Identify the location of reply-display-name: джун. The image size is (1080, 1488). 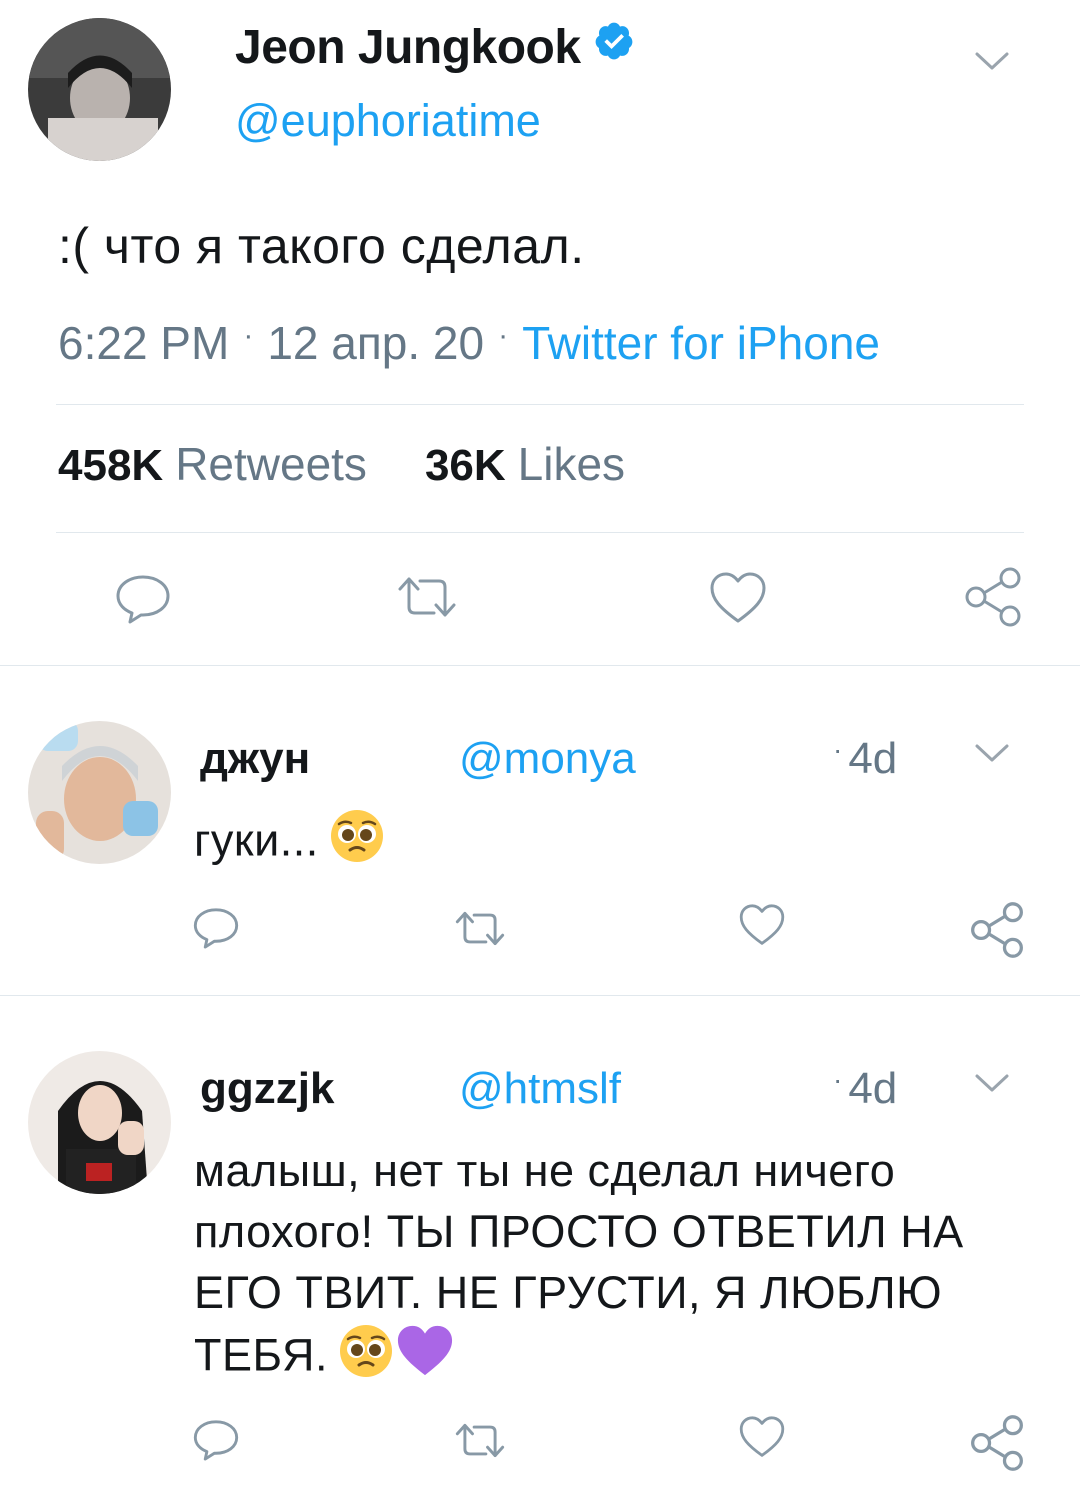
(255, 759).